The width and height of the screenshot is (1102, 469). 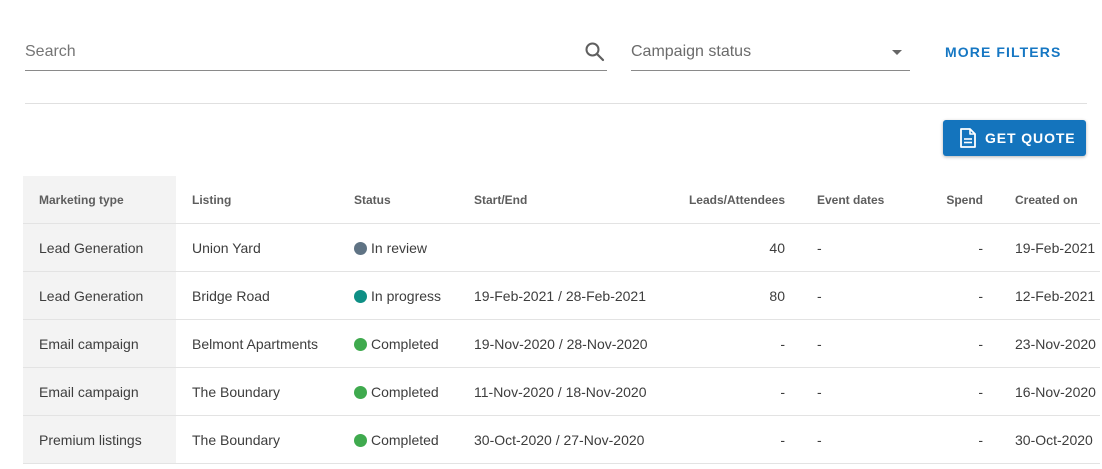 What do you see at coordinates (860, 200) in the screenshot?
I see `column-header-event-dates: Event dates` at bounding box center [860, 200].